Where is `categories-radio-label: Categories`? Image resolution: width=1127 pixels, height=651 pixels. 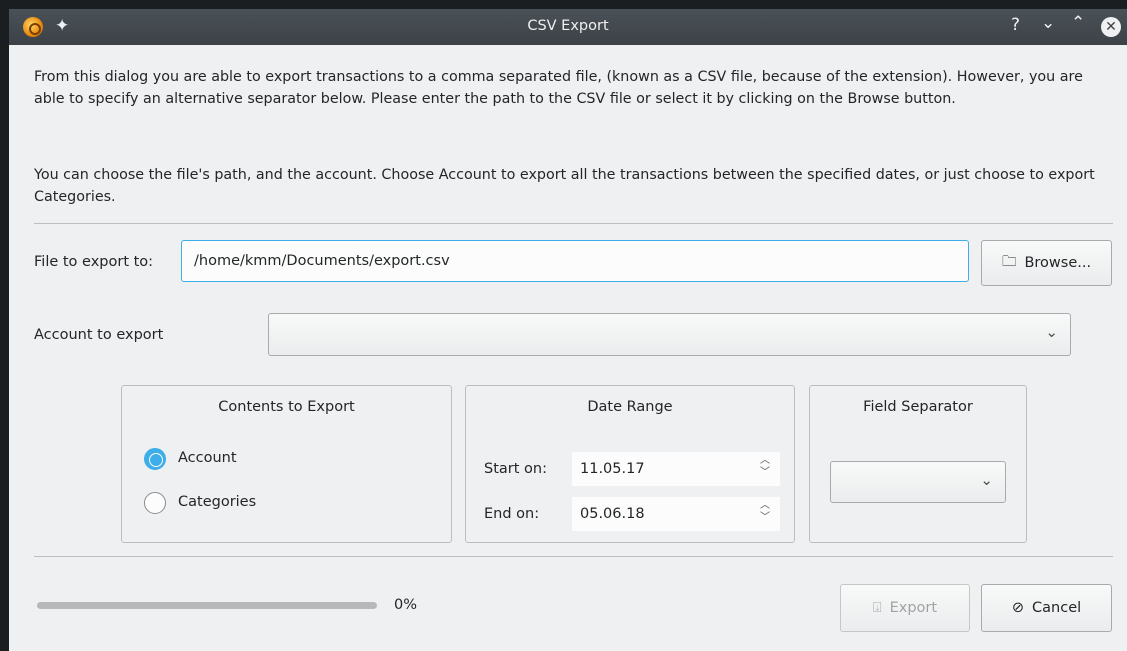 categories-radio-label: Categories is located at coordinates (217, 502).